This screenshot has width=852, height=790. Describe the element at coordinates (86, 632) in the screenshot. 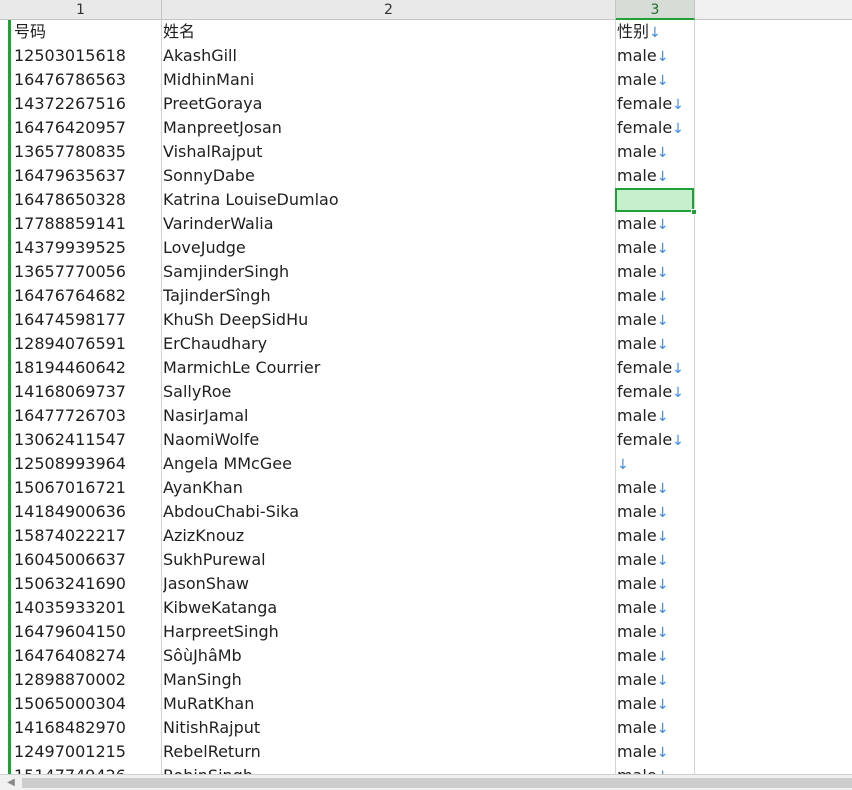

I see `number-cell: 16479604150` at that location.